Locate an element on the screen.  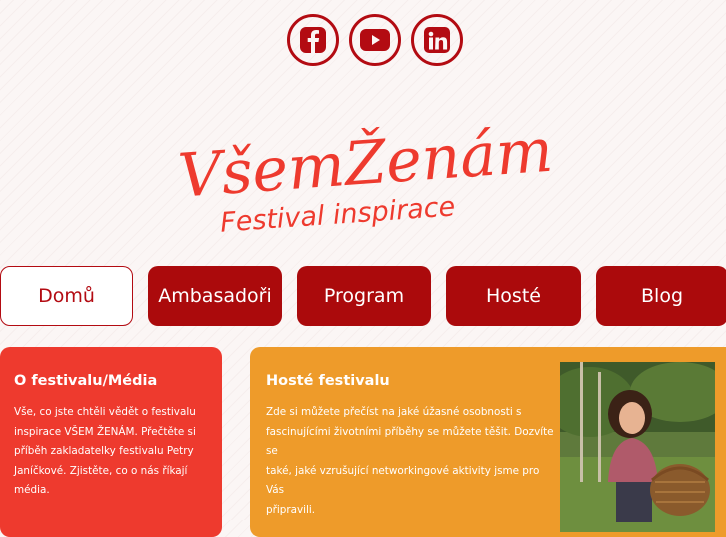
nav-program: Program is located at coordinates (364, 296).